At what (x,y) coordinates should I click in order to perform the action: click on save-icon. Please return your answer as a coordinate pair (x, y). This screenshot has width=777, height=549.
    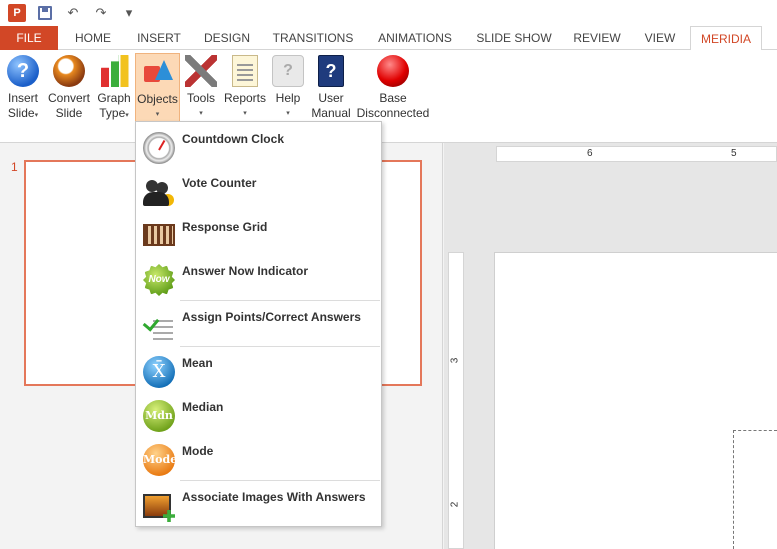
    Looking at the image, I should click on (45, 13).